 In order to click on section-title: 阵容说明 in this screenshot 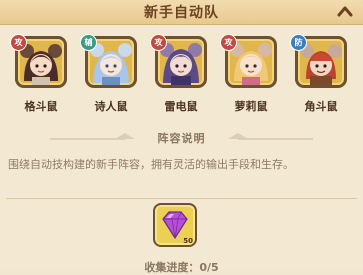, I will do `click(181, 138)`.